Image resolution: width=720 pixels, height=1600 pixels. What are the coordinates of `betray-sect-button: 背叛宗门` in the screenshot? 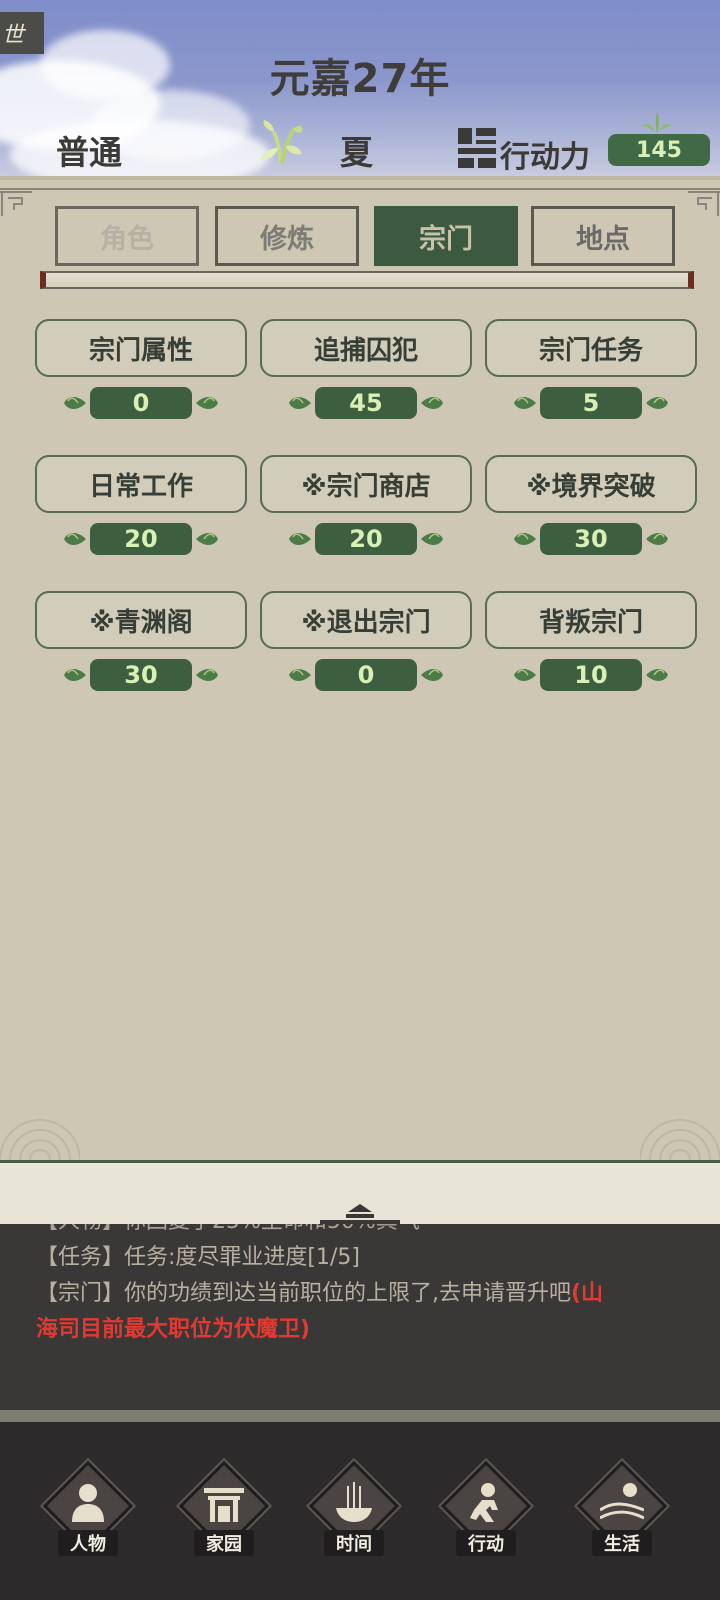 It's located at (591, 620).